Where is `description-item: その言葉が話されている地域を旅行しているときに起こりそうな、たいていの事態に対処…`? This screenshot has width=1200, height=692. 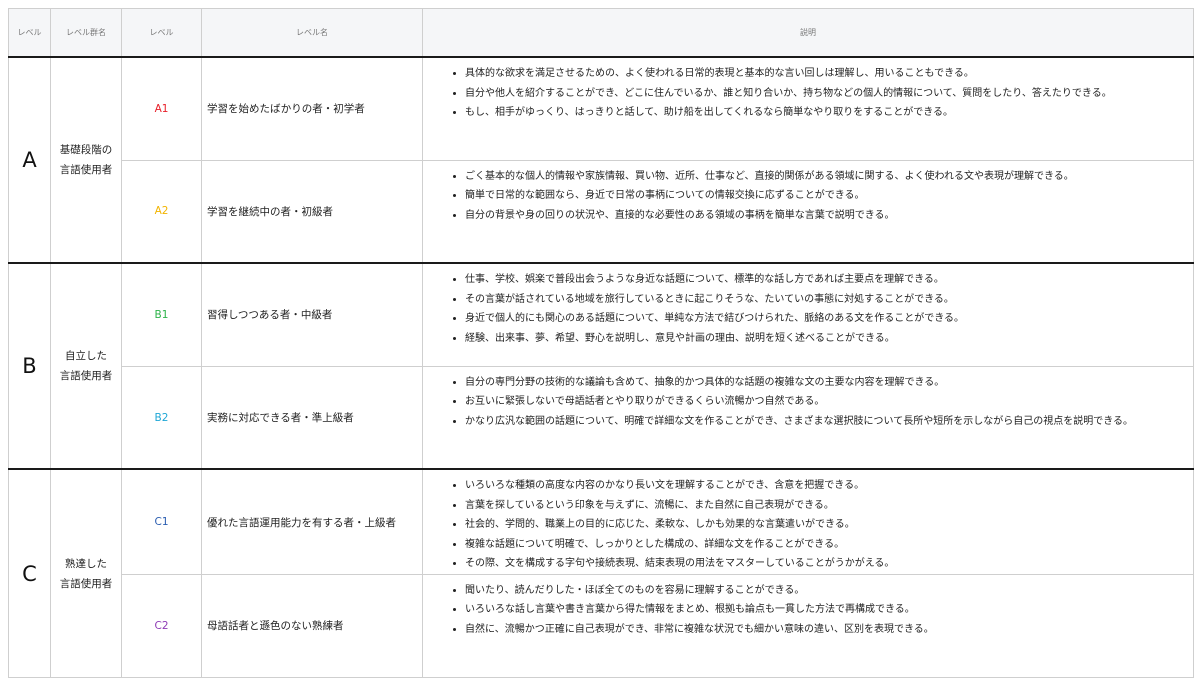 description-item: その言葉が話されている地域を旅行しているときに起こりそうな、たいていの事態に対処… is located at coordinates (829, 300).